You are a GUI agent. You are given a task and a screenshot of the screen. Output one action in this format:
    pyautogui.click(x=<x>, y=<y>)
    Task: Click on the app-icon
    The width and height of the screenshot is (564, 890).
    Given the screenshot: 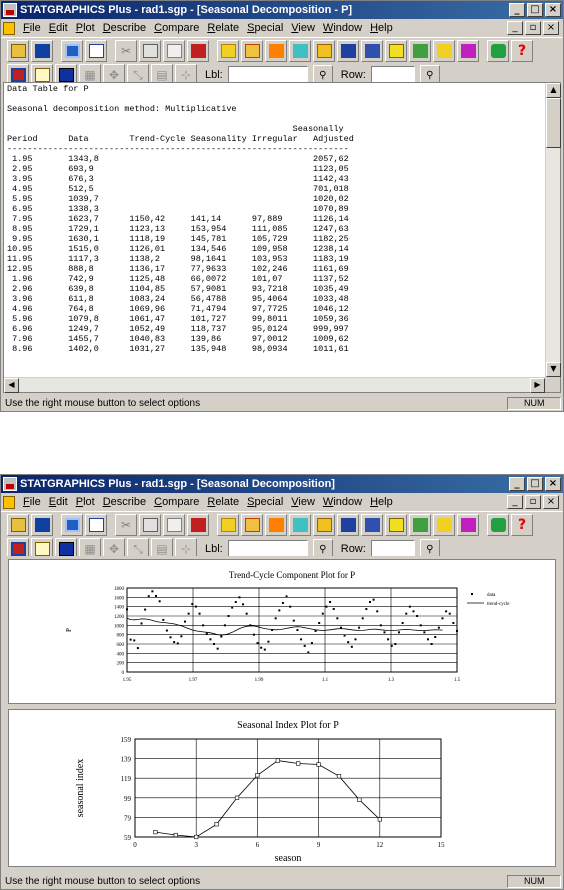 What is the action you would take?
    pyautogui.click(x=10, y=10)
    